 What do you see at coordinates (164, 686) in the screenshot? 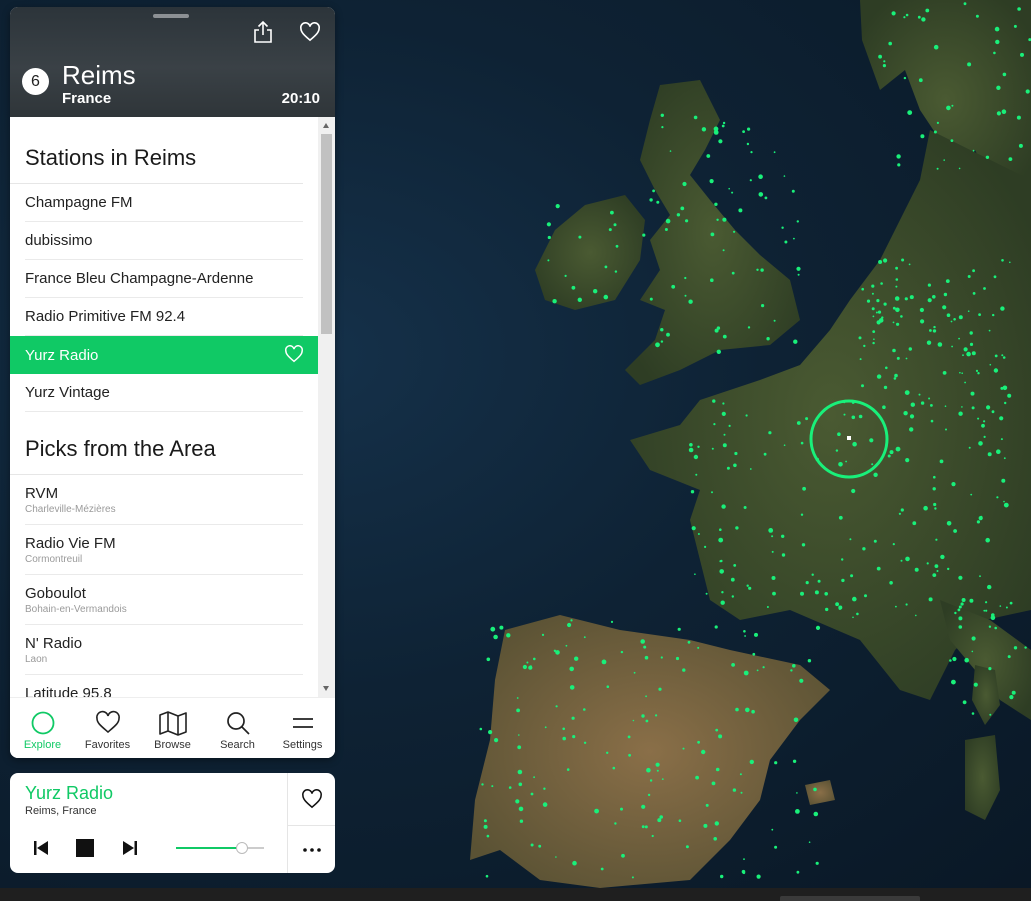
I see `pick-item: Latitude 95.8` at bounding box center [164, 686].